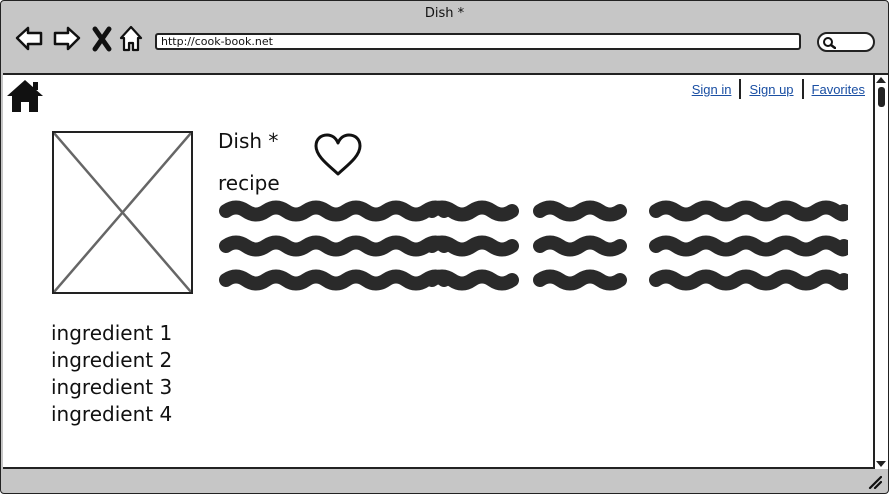  Describe the element at coordinates (834, 89) in the screenshot. I see `favorites-link: Favorites` at that location.